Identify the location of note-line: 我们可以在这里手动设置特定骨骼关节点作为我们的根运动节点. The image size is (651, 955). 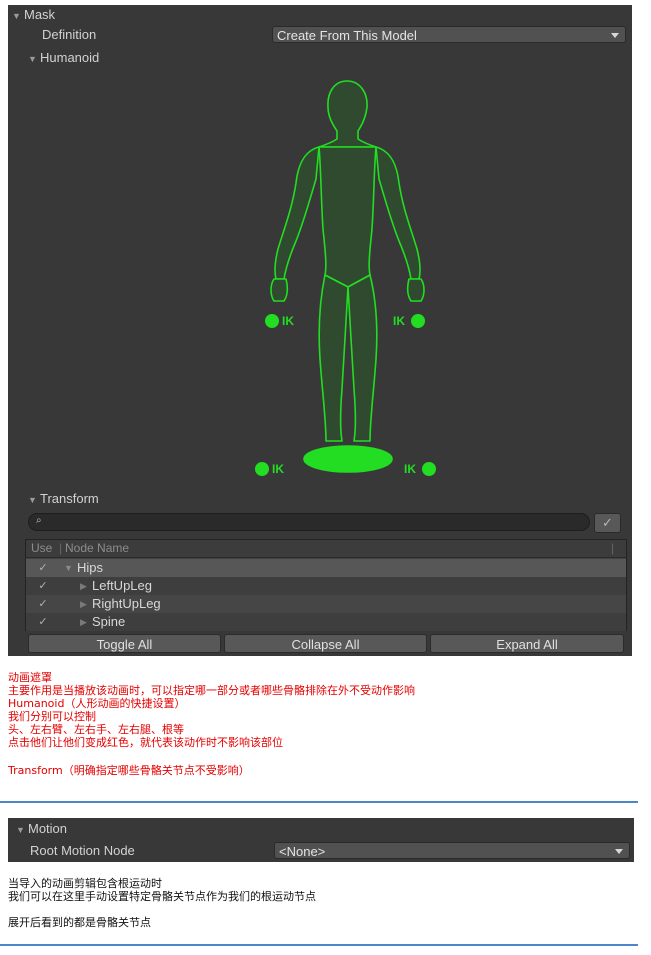
(162, 896).